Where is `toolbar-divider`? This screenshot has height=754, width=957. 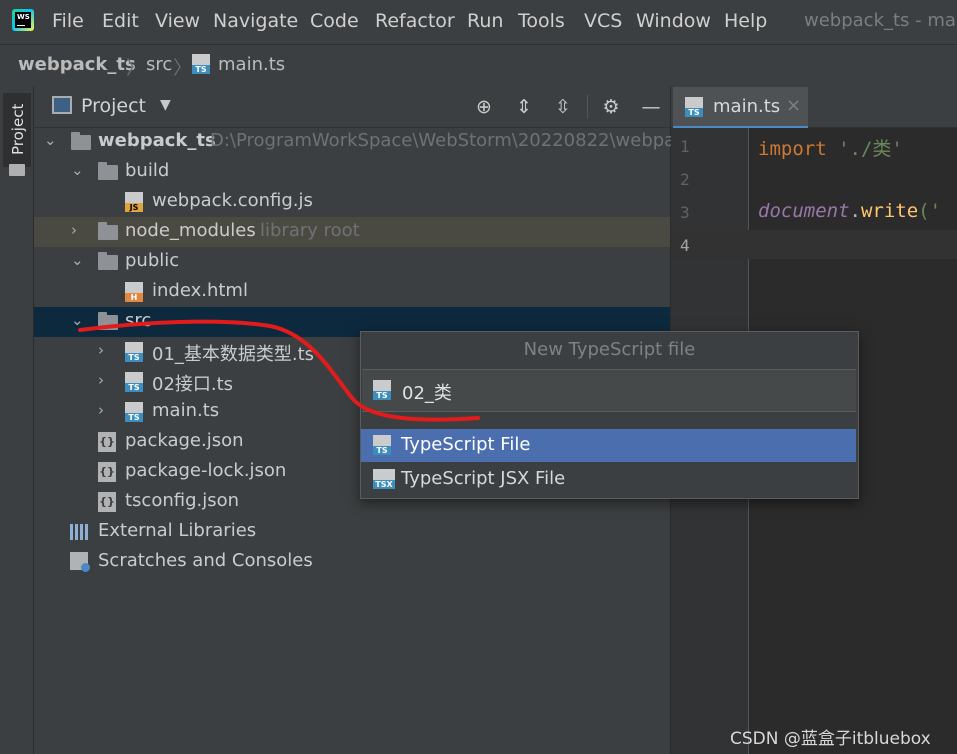 toolbar-divider is located at coordinates (587, 107).